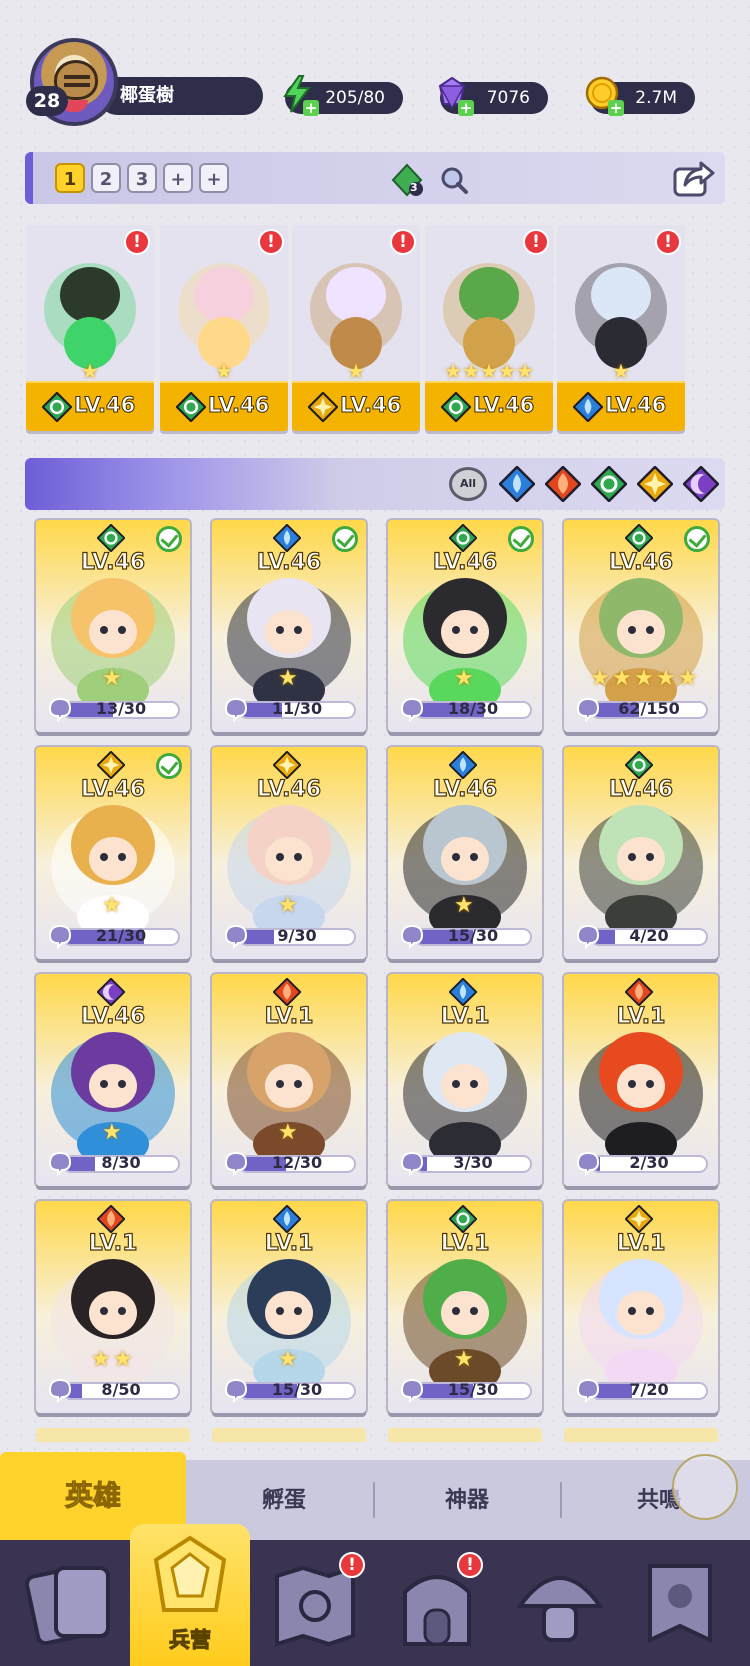 This screenshot has height=1666, width=750. Describe the element at coordinates (465, 853) in the screenshot. I see `hero-card: LV.46 ★ 15/30` at that location.